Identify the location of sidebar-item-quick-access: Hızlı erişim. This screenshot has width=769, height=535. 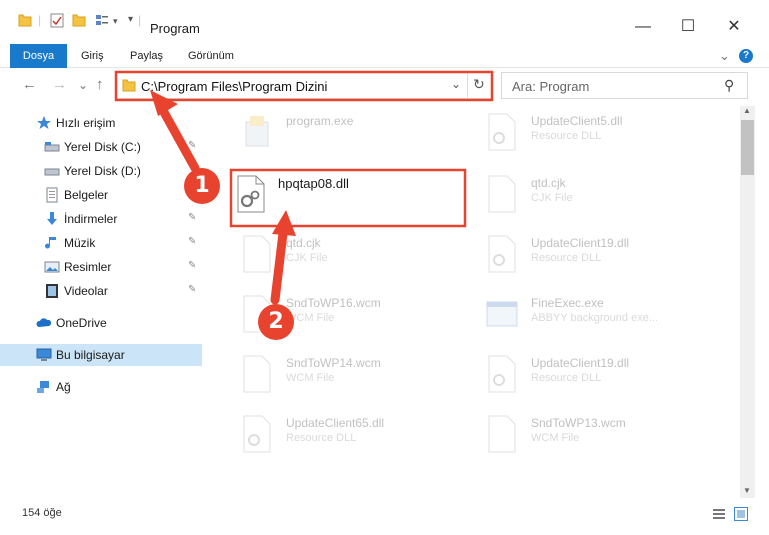
(101, 123).